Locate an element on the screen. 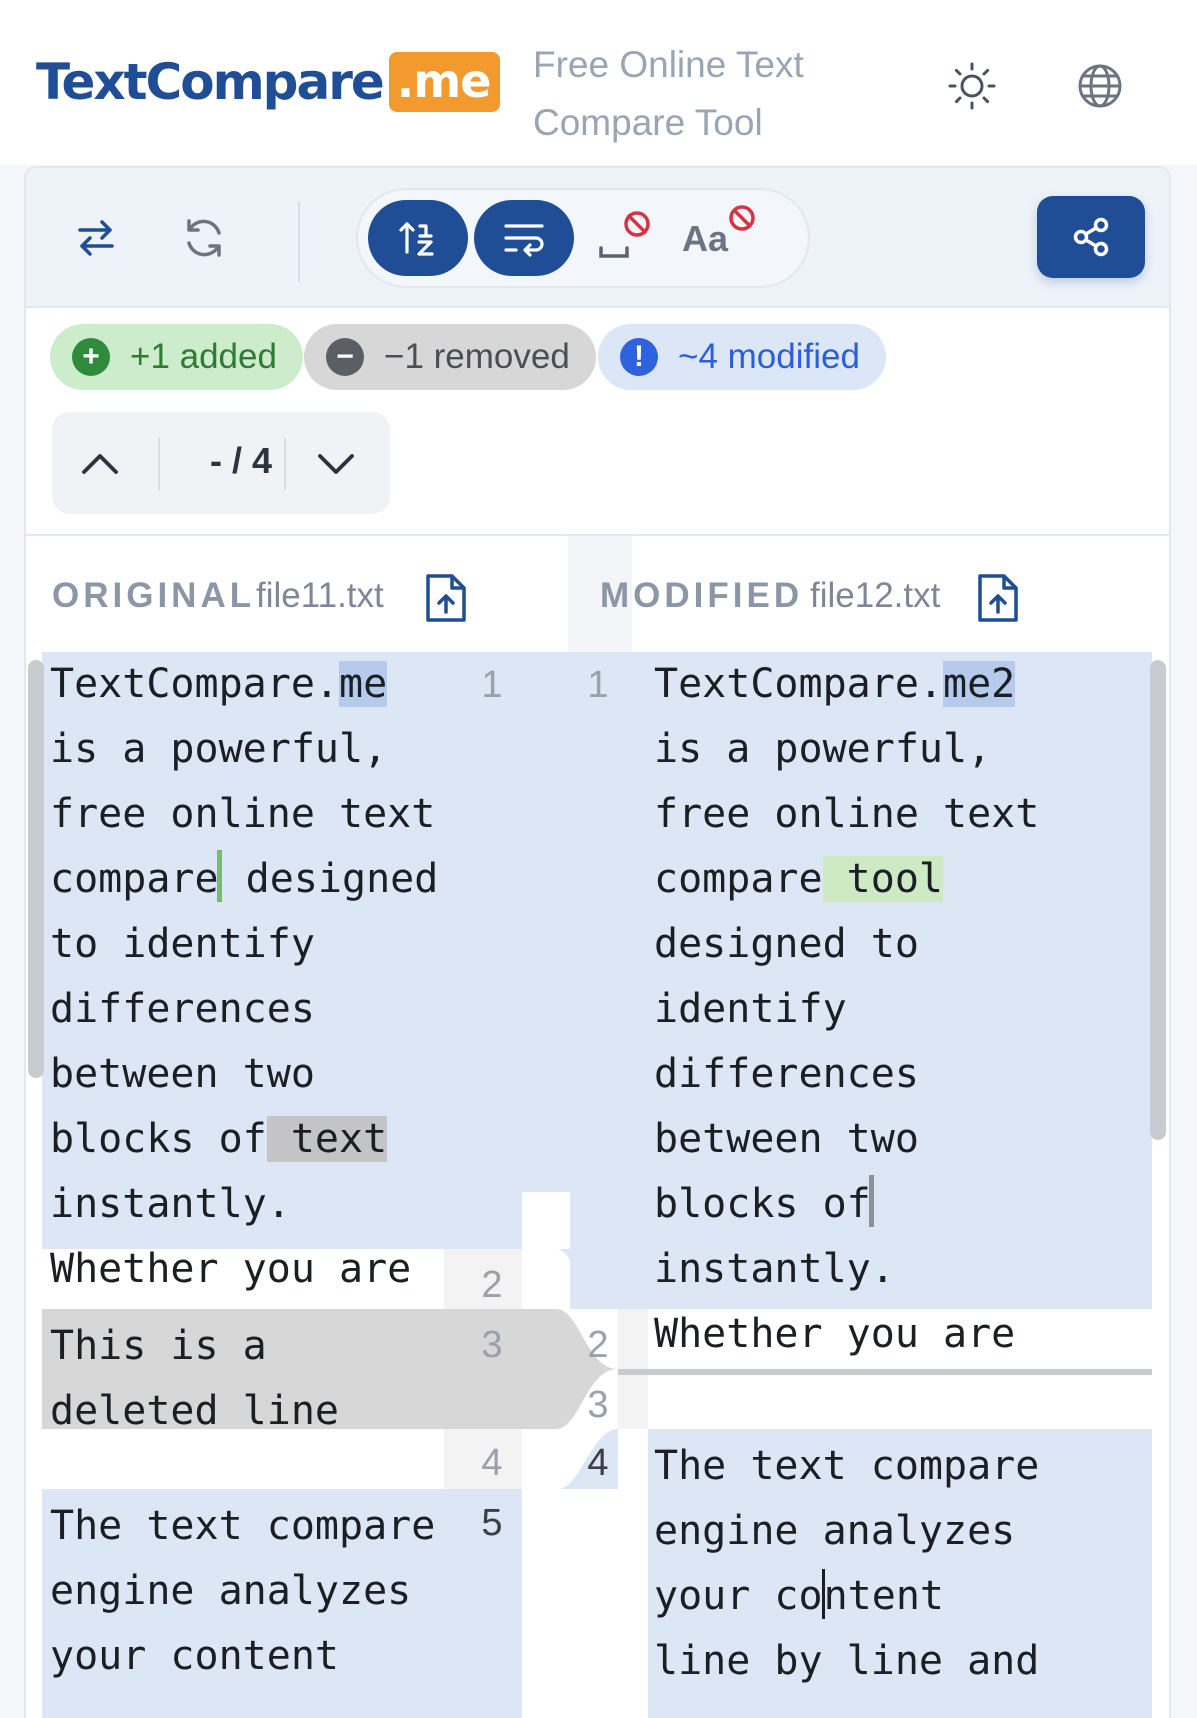 The height and width of the screenshot is (1718, 1197). options-group: Aa is located at coordinates (583, 238).